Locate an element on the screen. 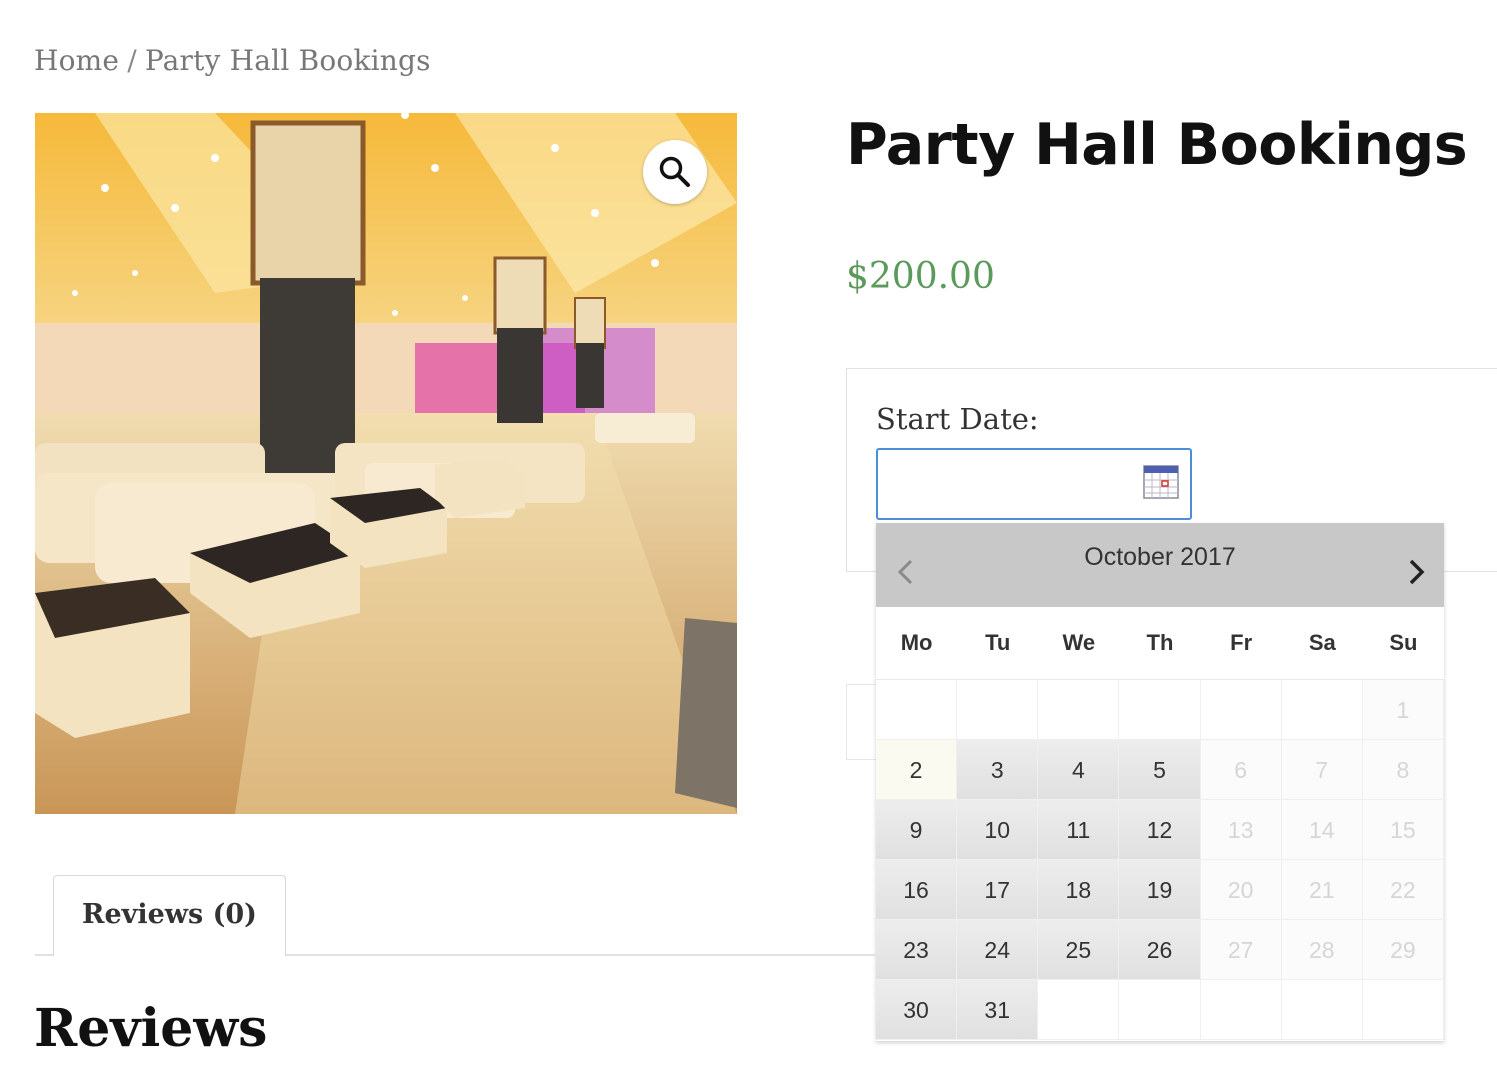 Image resolution: width=1497 pixels, height=1089 pixels. calendar-day: 3 is located at coordinates (998, 770).